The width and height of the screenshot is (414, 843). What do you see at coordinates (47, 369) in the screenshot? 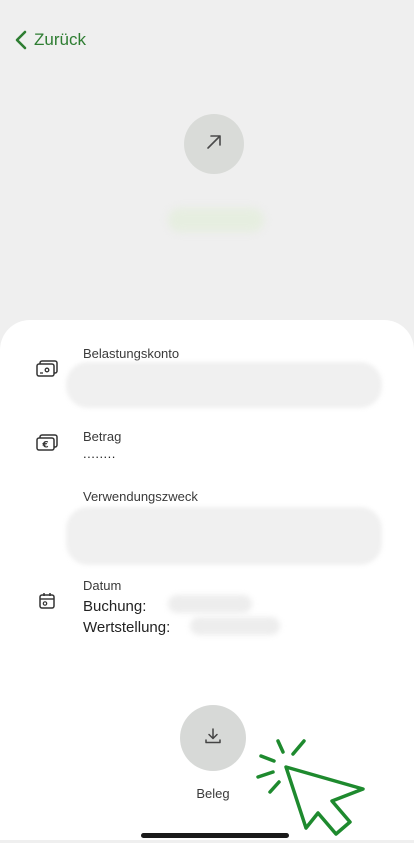
I see `card-wallet-icon` at bounding box center [47, 369].